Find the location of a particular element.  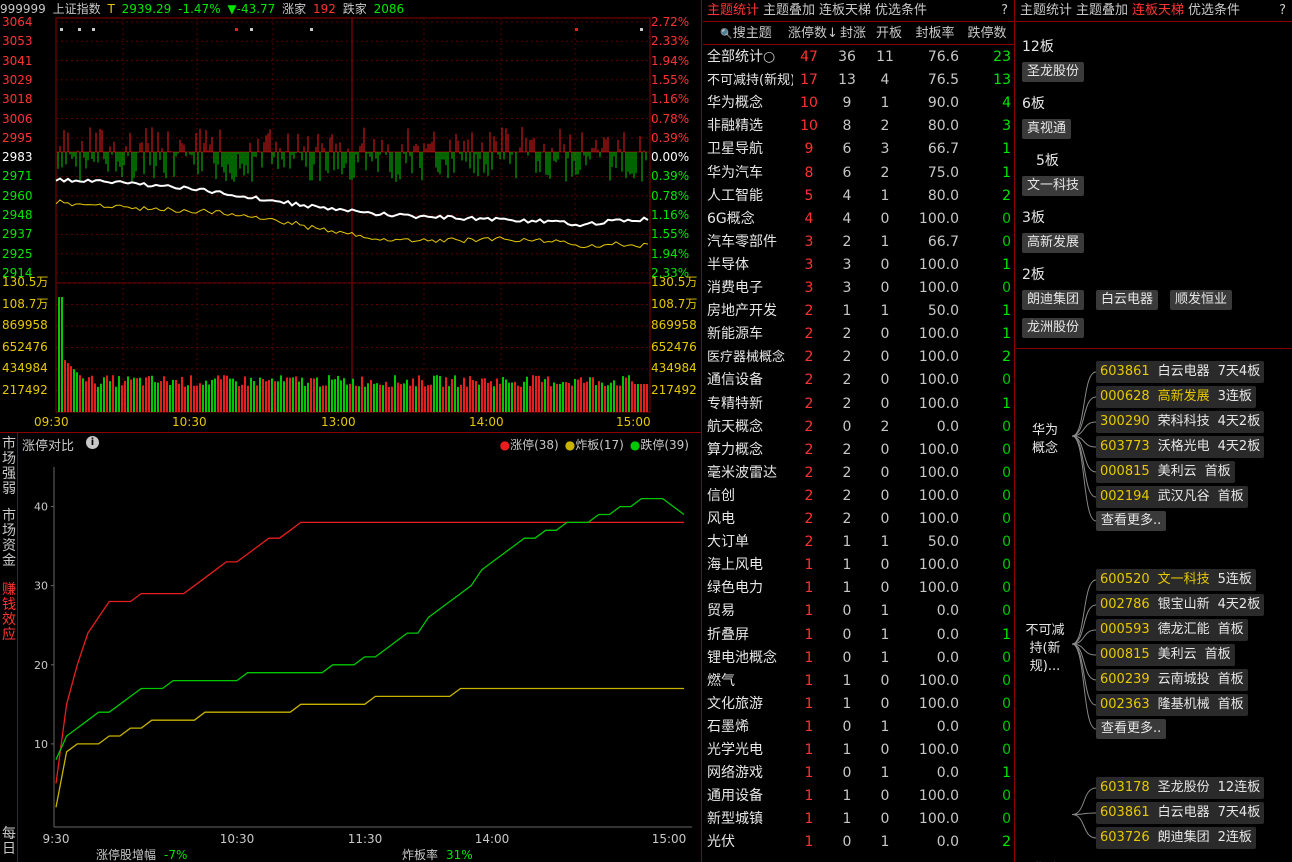

theme-row: 绿色电力 1 1 0 100.0 0 is located at coordinates (859, 588).